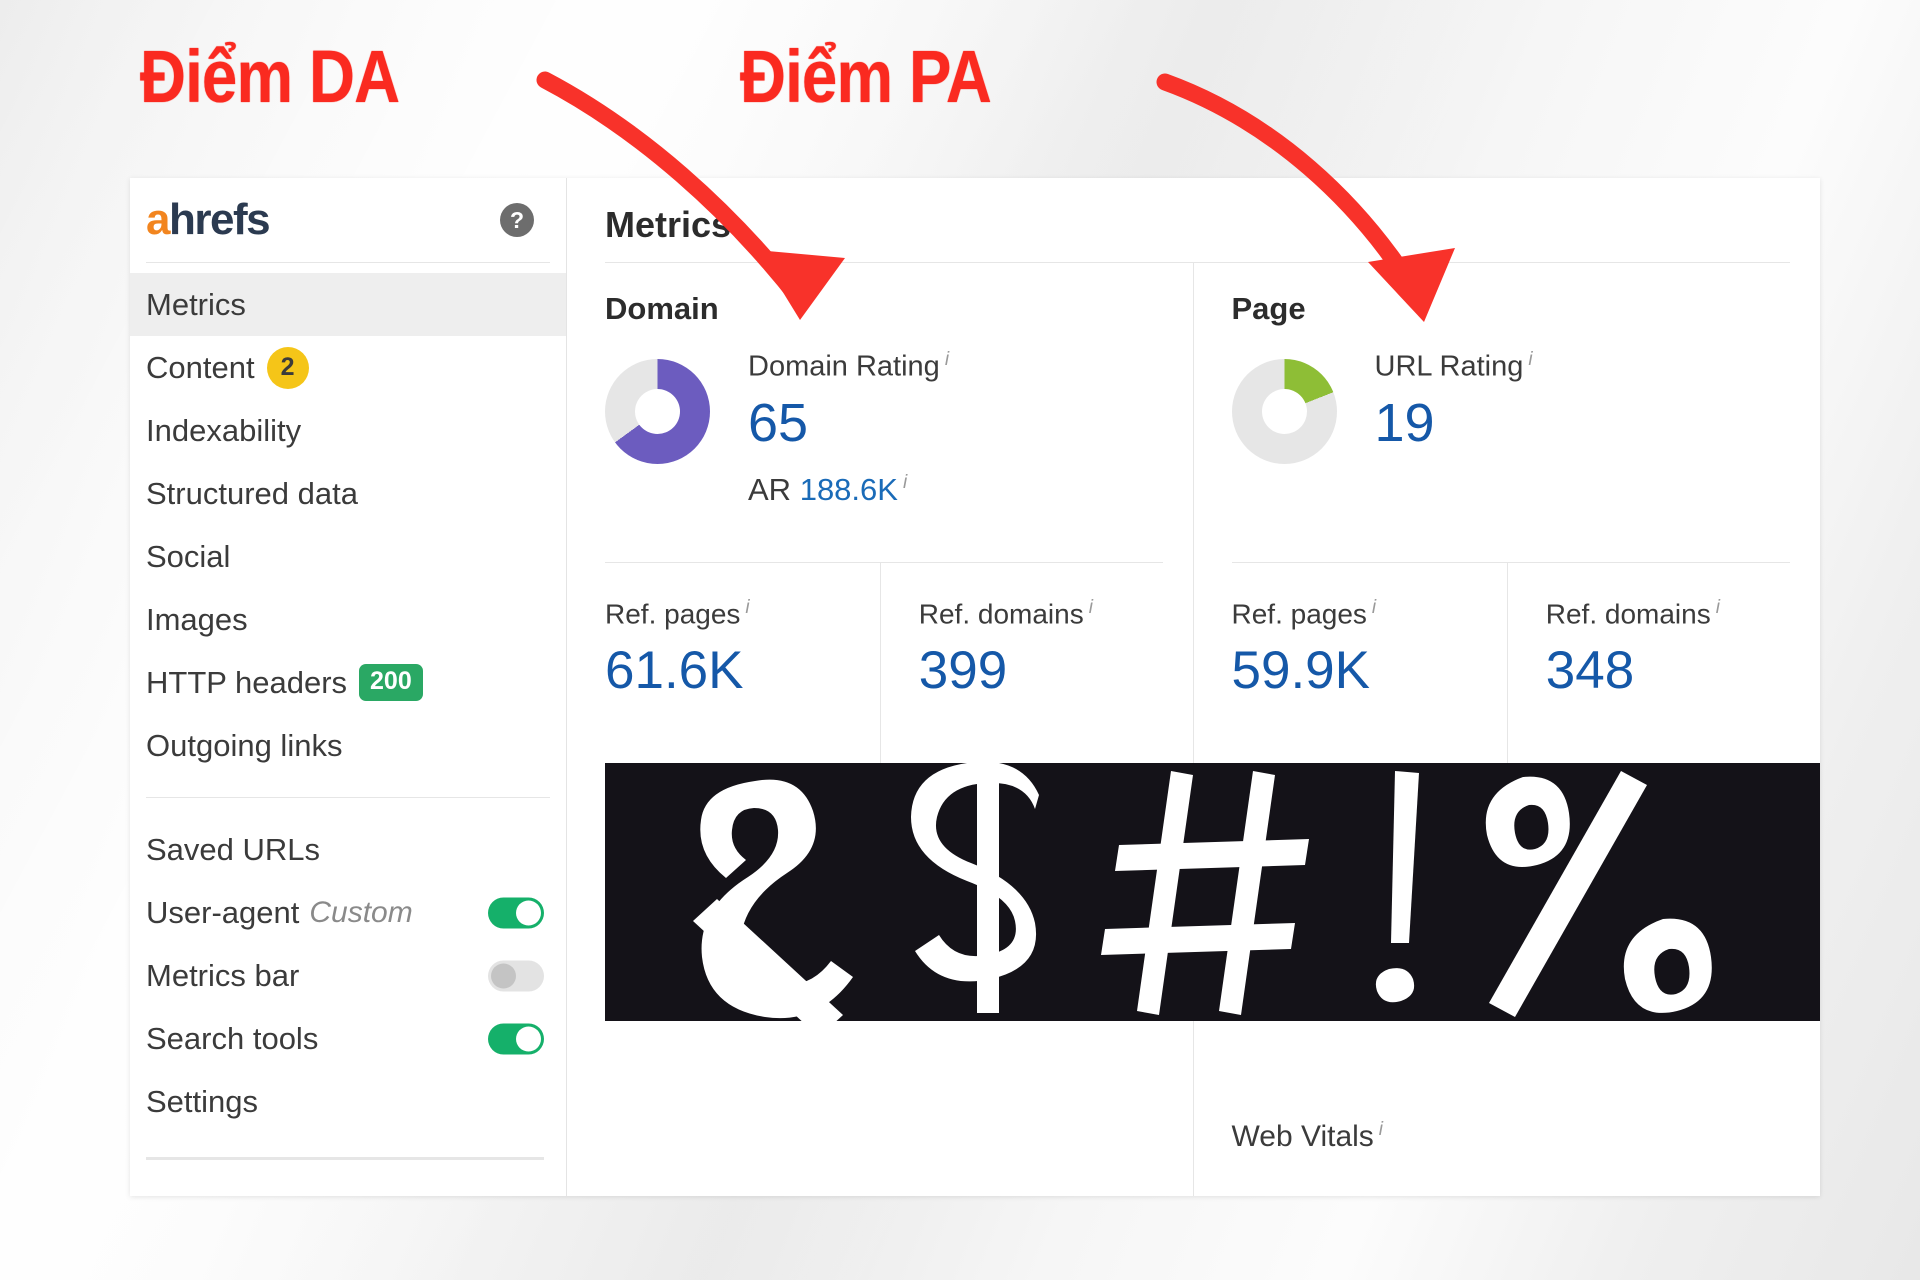 Image resolution: width=1920 pixels, height=1280 pixels. I want to click on ar-value: 188.6K, so click(848, 489).